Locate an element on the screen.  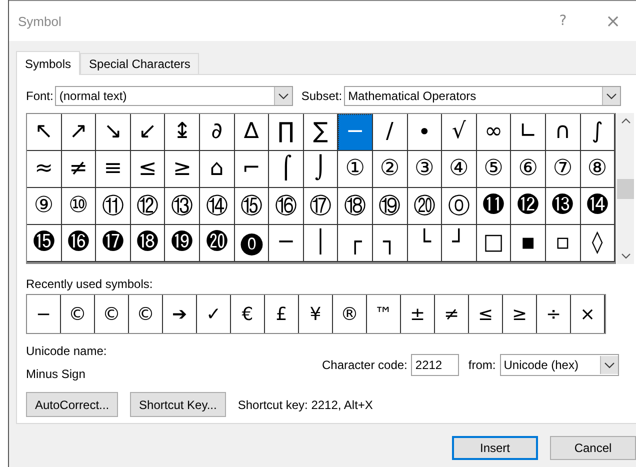
unicode-name-label: Unicode name: is located at coordinates (67, 351).